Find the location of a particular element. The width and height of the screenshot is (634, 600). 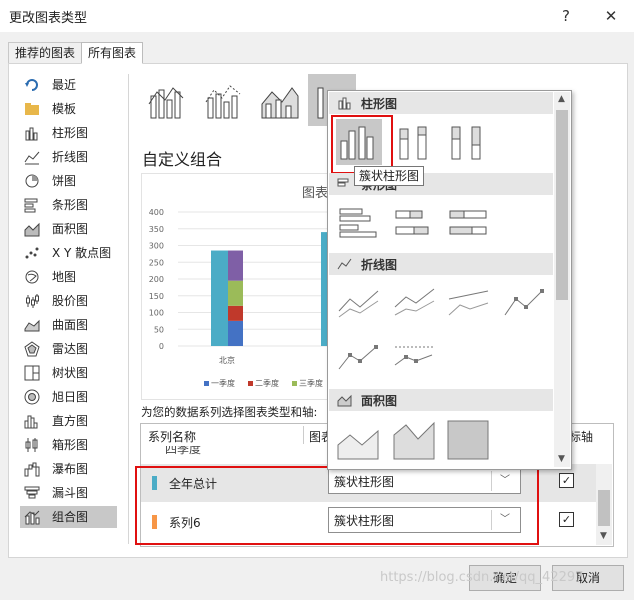

sidebar-item: 雷达图 is located at coordinates (68, 349).